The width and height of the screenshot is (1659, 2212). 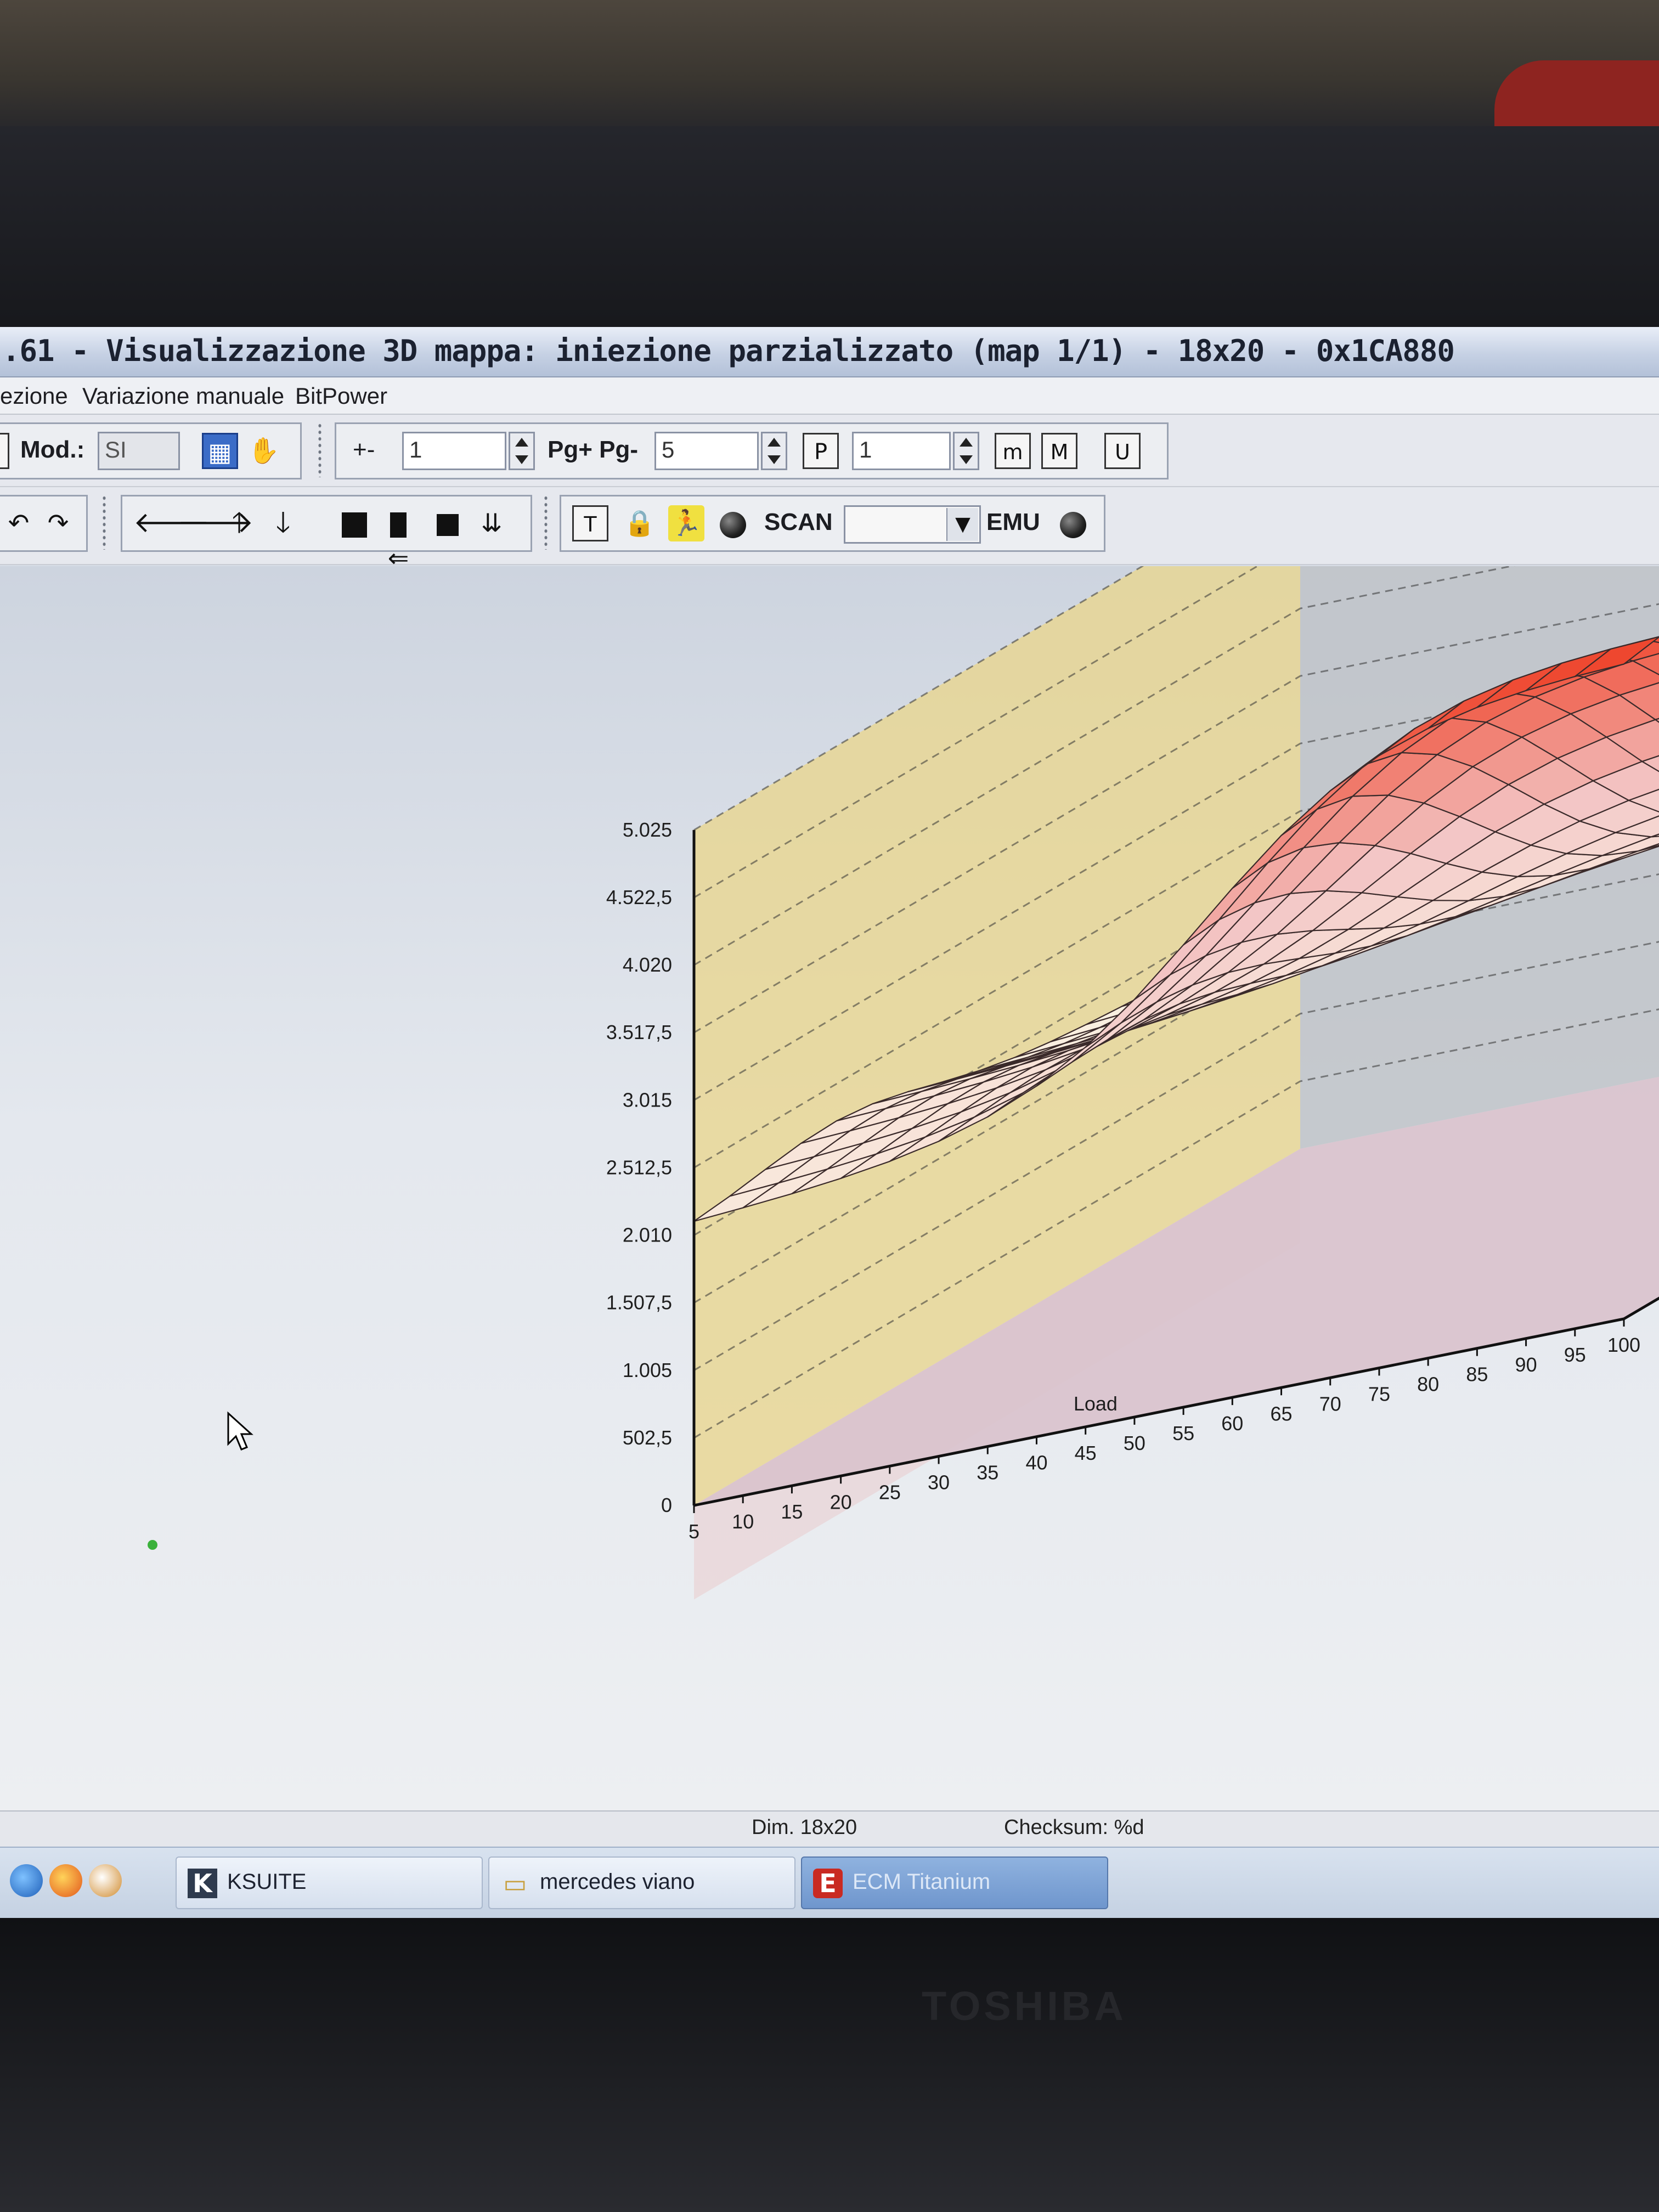 I want to click on toolbar-row-2: ↶ ↷ 🡐 🡒 🡑 🡓 ⇐ ⇊ T 🔒 🏃 SCAN ▼ EMU, so click(x=830, y=530).